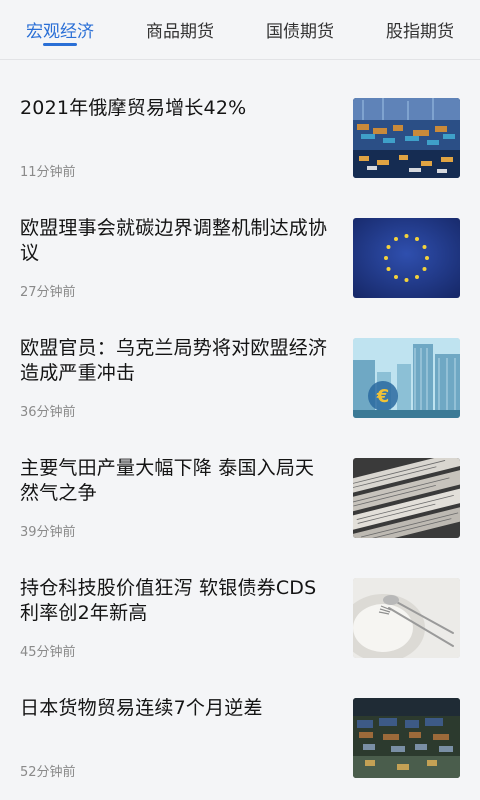 Image resolution: width=480 pixels, height=800 pixels. Describe the element at coordinates (141, 708) in the screenshot. I see `news-title: 日本货物贸易连续7个月逆差` at that location.